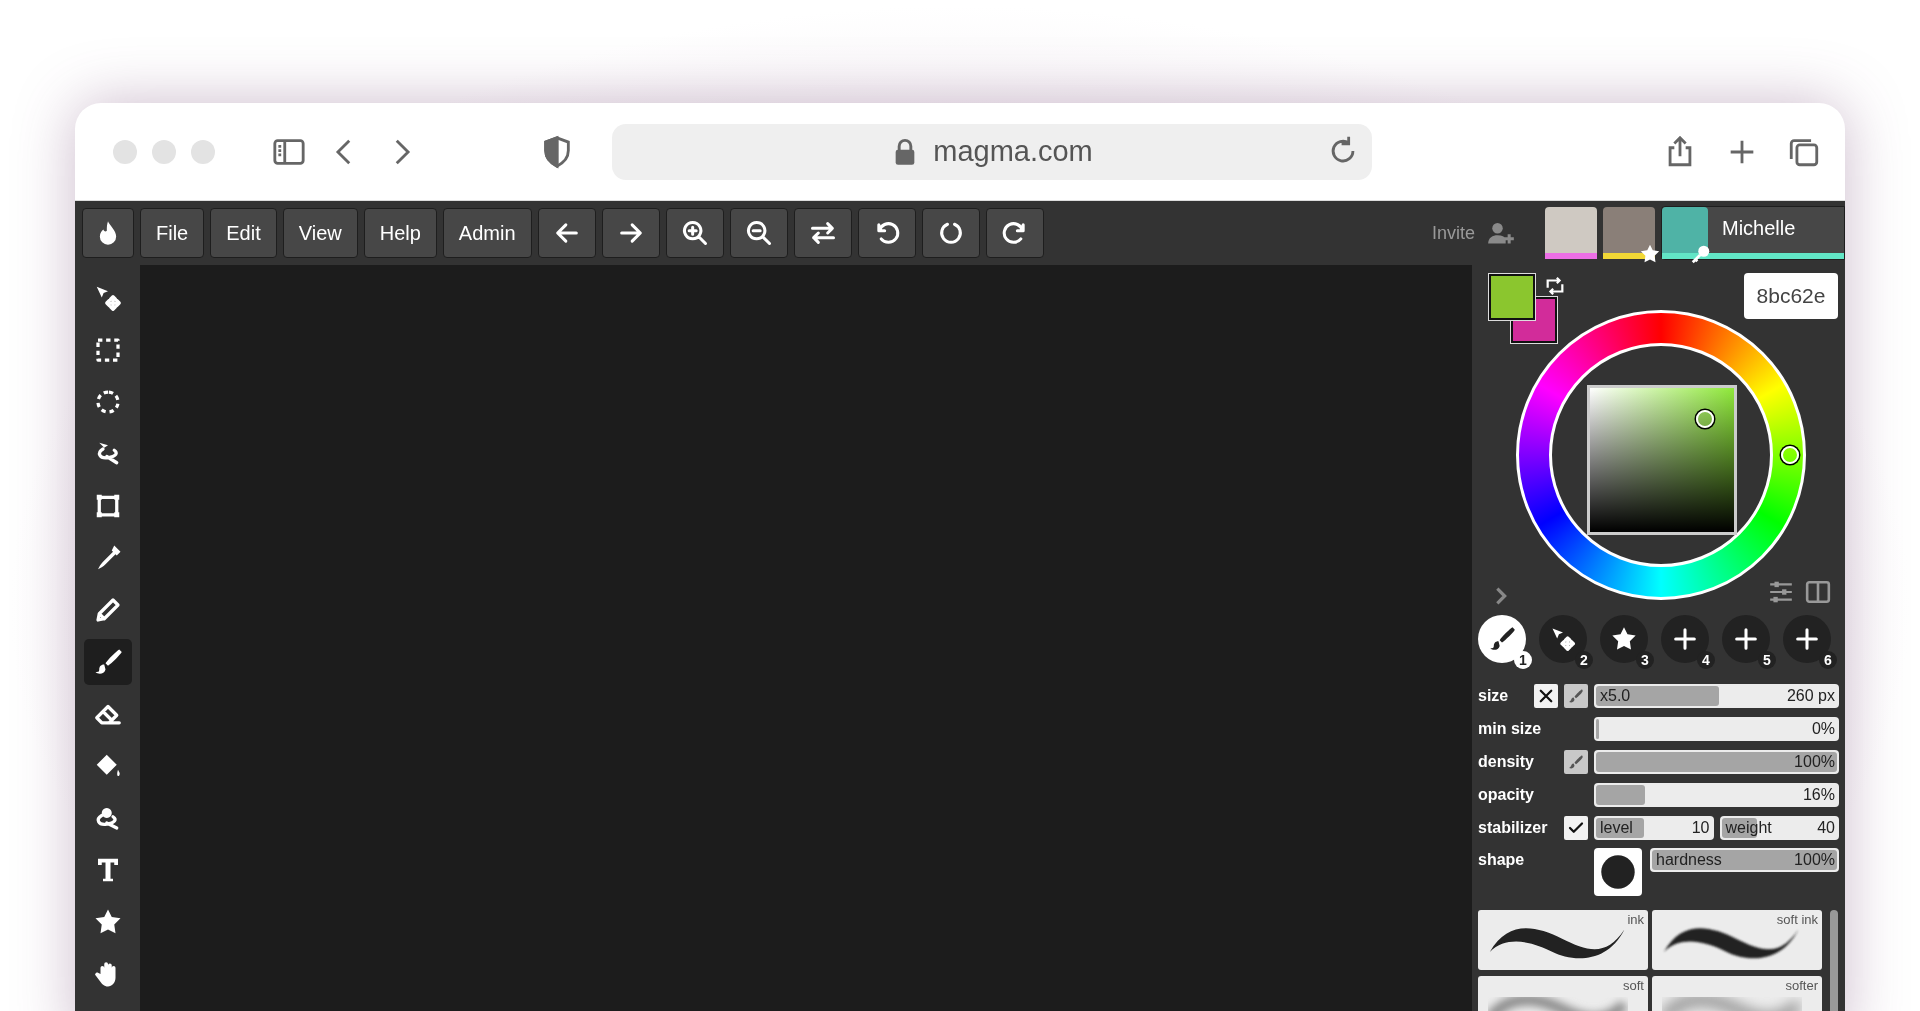  I want to click on scrollbar, so click(1834, 960).